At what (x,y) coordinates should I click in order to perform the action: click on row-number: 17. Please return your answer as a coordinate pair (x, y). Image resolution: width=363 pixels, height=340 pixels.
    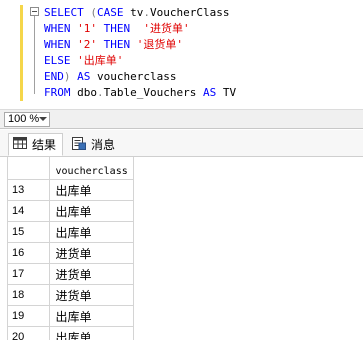
    Looking at the image, I should click on (29, 274).